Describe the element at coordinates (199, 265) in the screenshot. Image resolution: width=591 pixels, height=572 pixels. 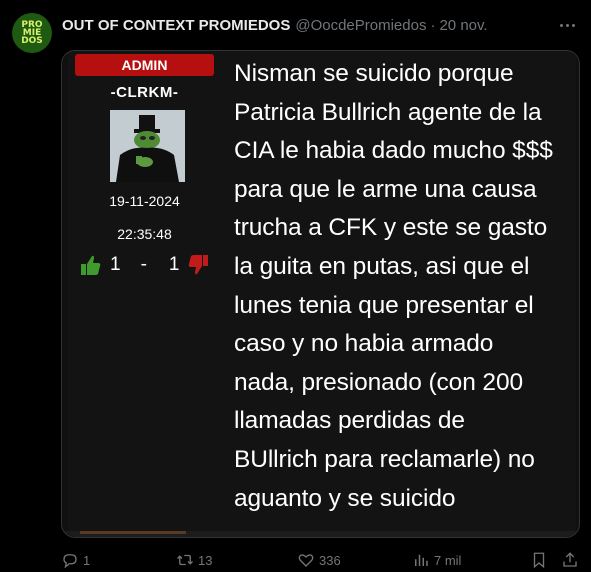
I see `thumb-down-icon` at that location.